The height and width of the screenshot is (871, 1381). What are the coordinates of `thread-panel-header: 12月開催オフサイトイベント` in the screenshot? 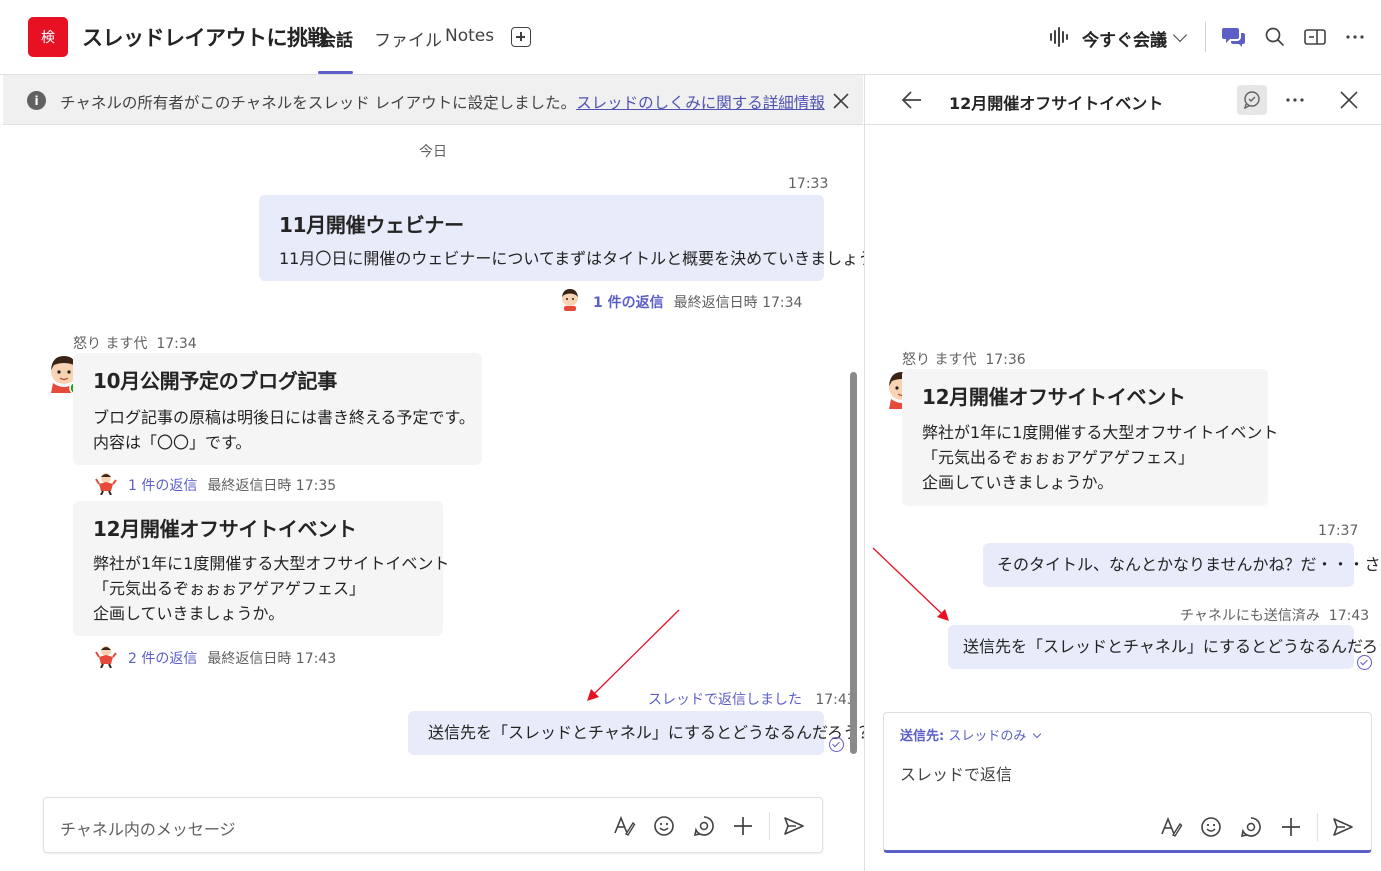 It's located at (1123, 100).